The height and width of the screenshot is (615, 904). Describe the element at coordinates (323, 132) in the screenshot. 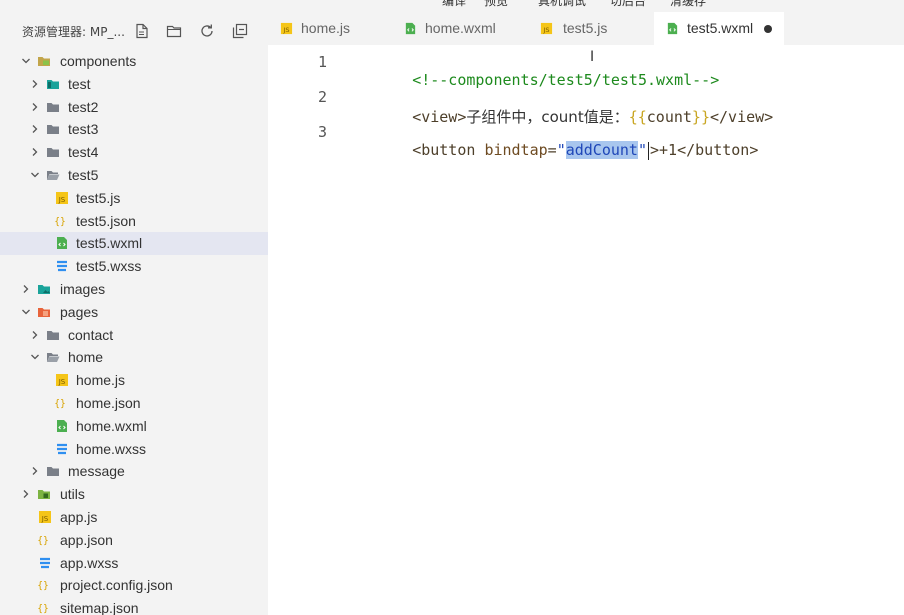

I see `line-number: 3` at that location.